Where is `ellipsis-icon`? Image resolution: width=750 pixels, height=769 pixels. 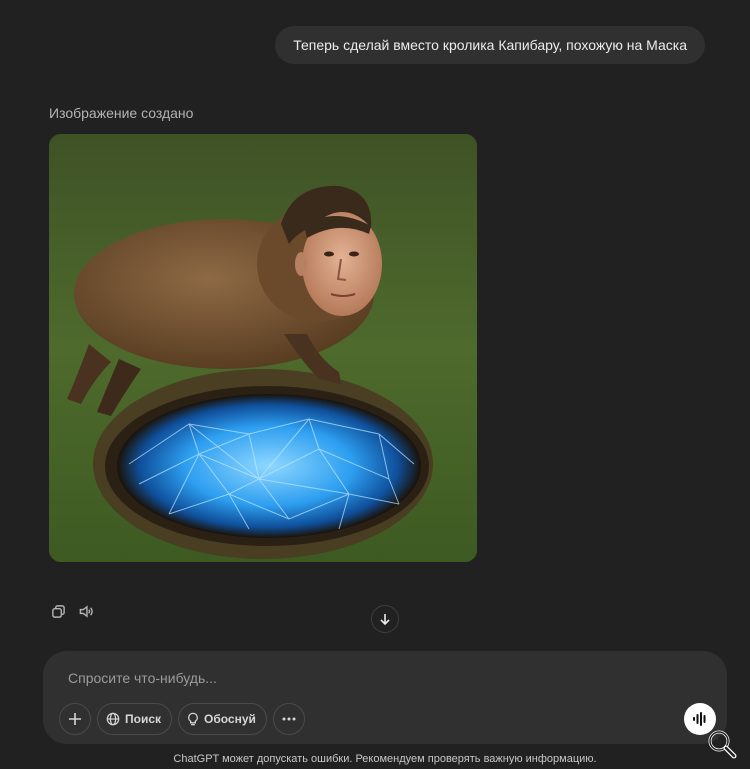 ellipsis-icon is located at coordinates (289, 719).